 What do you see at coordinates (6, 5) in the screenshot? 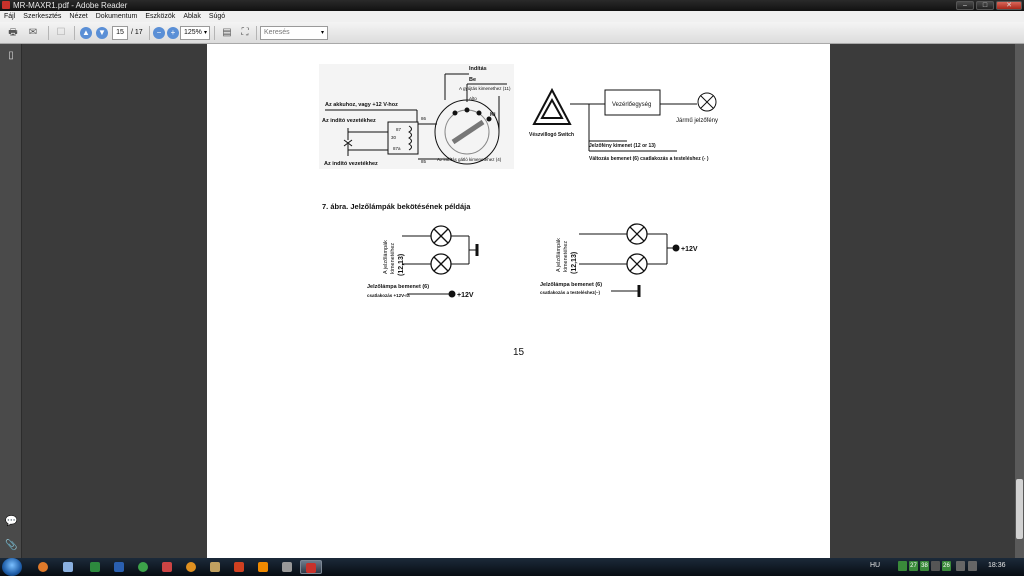
I see `adobe-reader-icon` at bounding box center [6, 5].